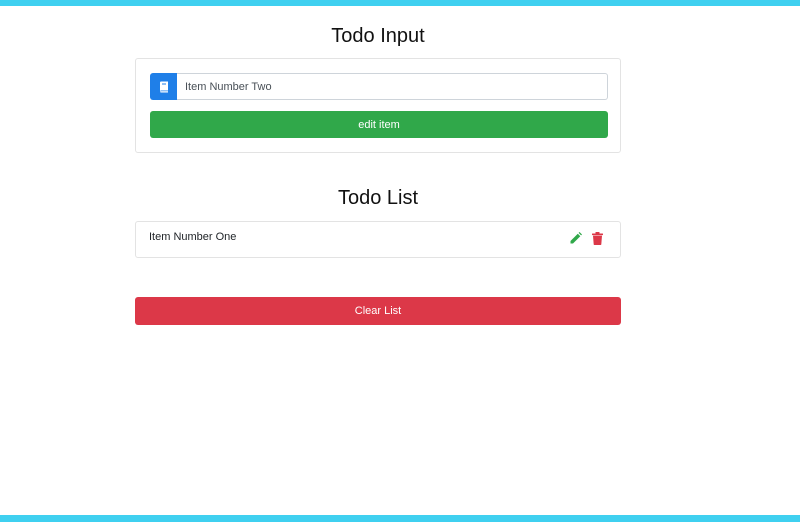  What do you see at coordinates (392, 86) in the screenshot?
I see `todo-input-field` at bounding box center [392, 86].